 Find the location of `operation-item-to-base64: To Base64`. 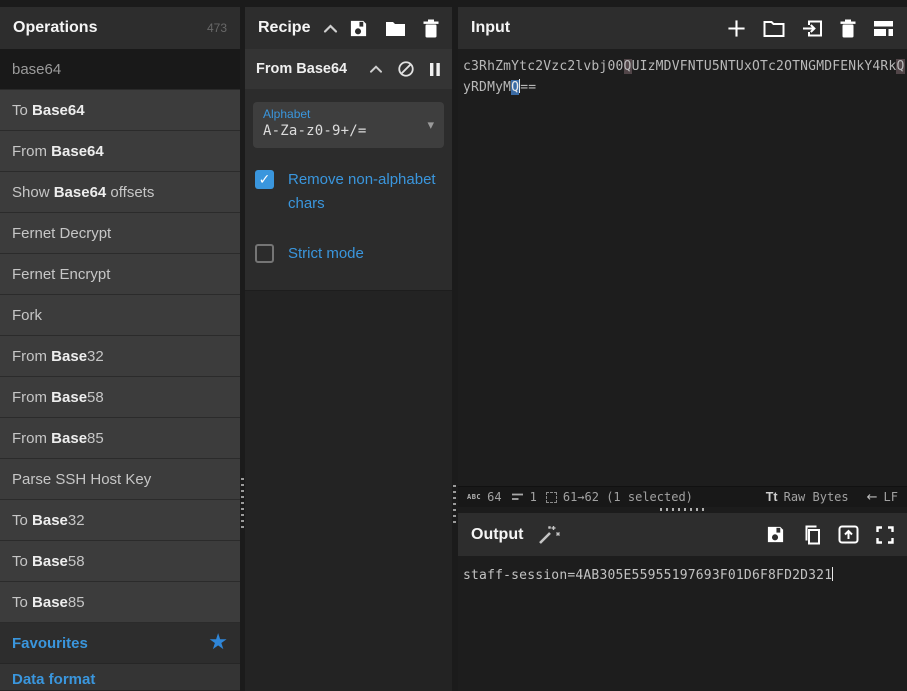

operation-item-to-base64: To Base64 is located at coordinates (120, 110).